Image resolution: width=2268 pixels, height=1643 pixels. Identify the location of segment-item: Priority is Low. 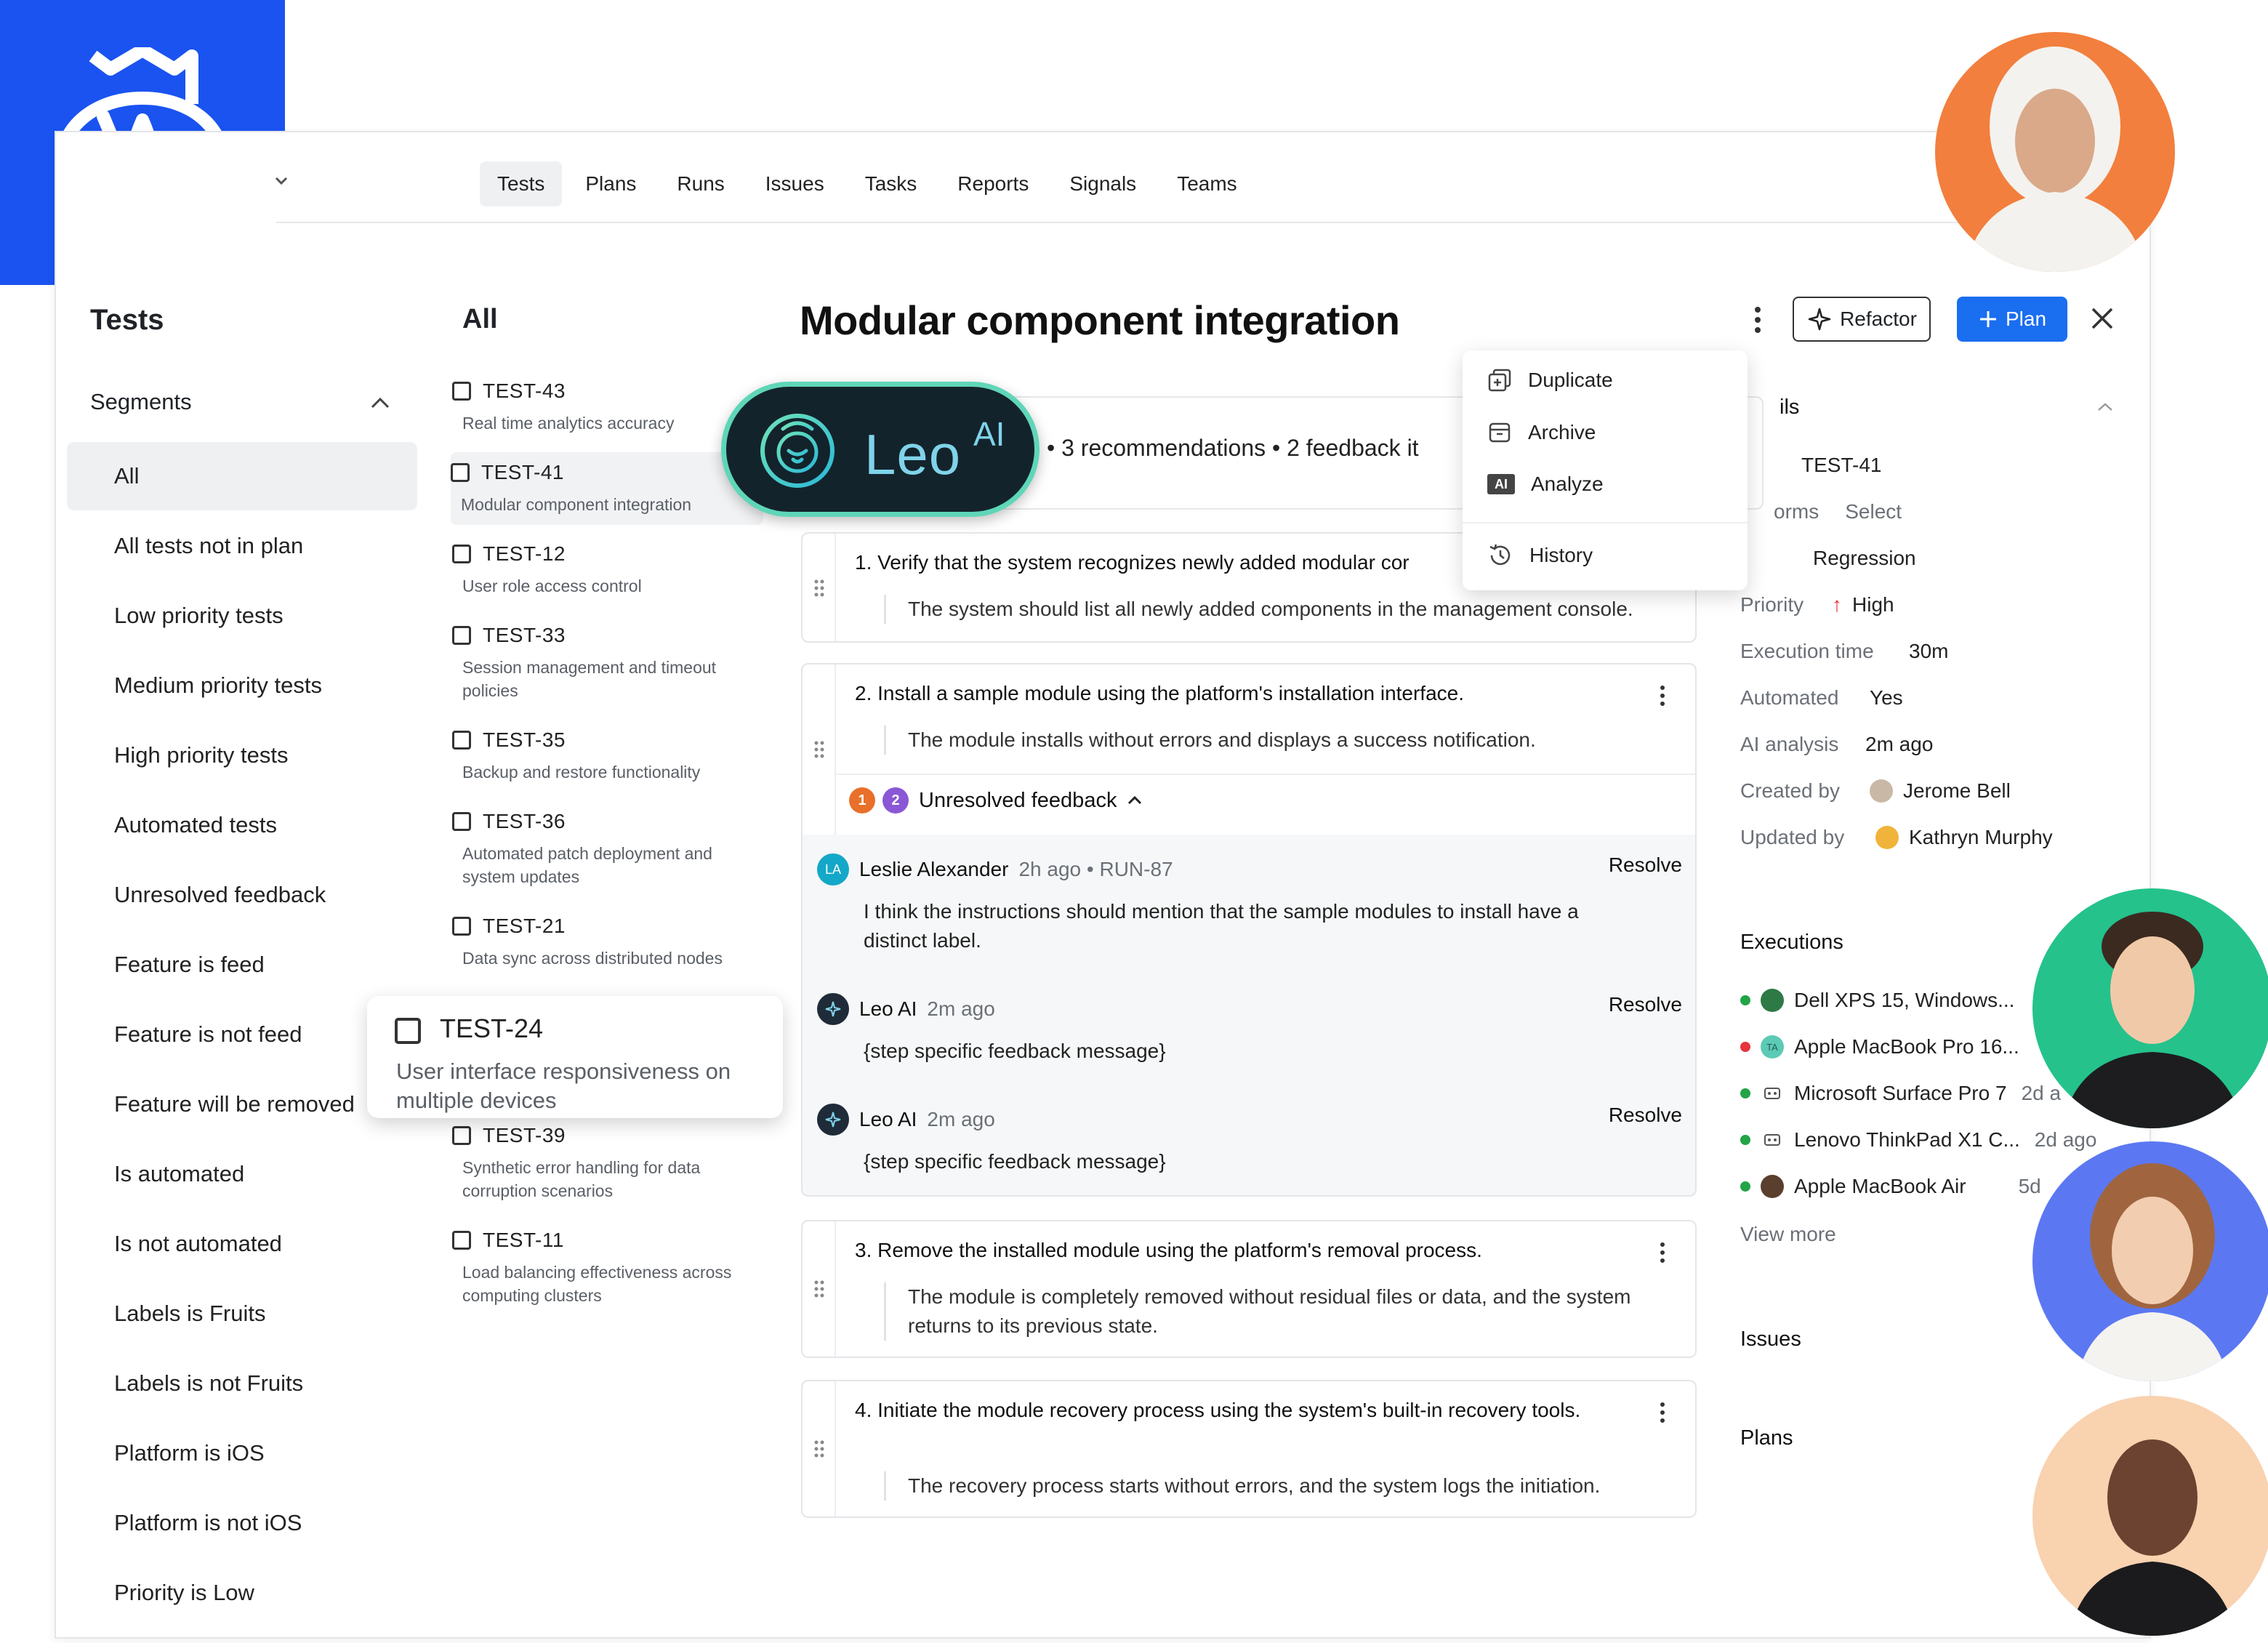
(242, 1593).